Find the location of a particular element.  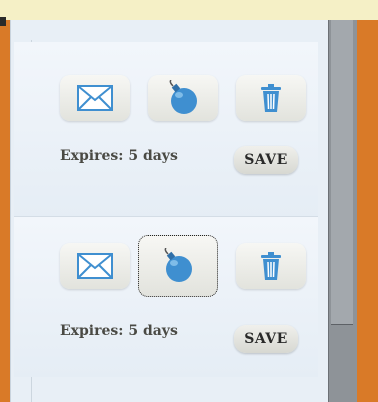

scrollbar is located at coordinates (342, 211).